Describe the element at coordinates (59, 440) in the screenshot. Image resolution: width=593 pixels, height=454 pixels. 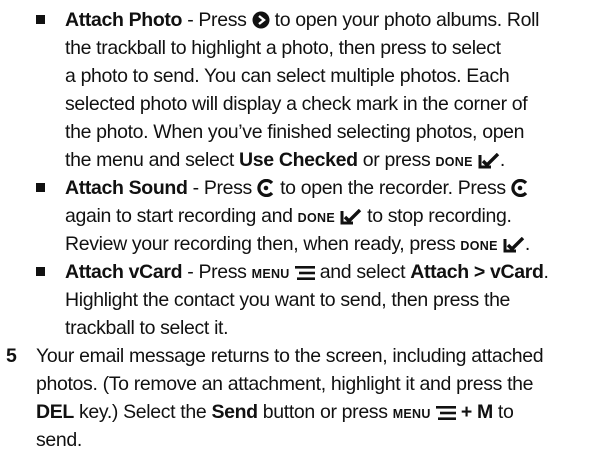
I see `text-line: send.` at that location.